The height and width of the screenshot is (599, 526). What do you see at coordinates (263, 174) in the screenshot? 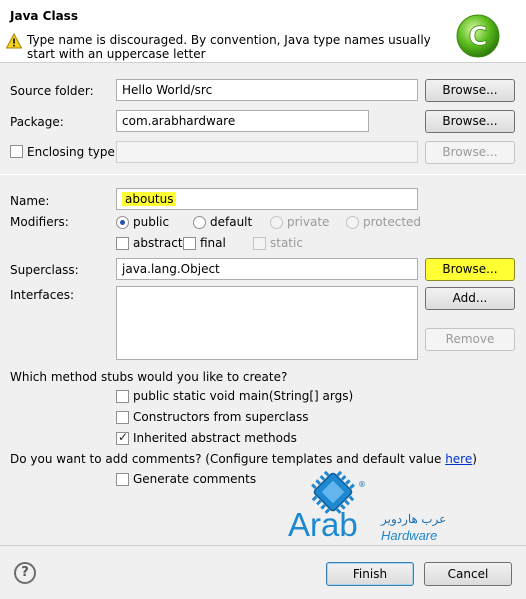
I see `separator` at bounding box center [263, 174].